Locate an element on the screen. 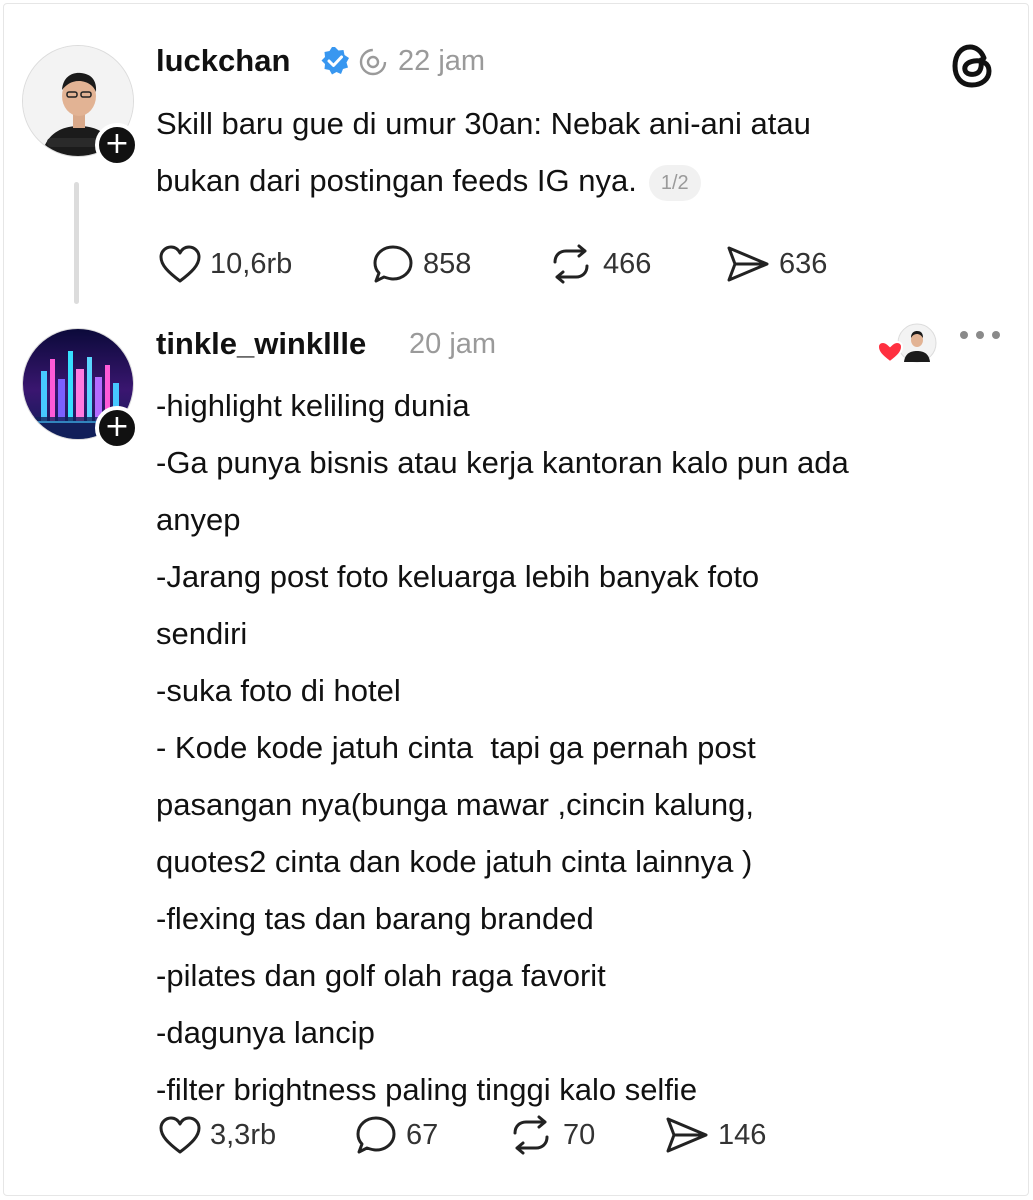  share-count: 636 is located at coordinates (803, 263).